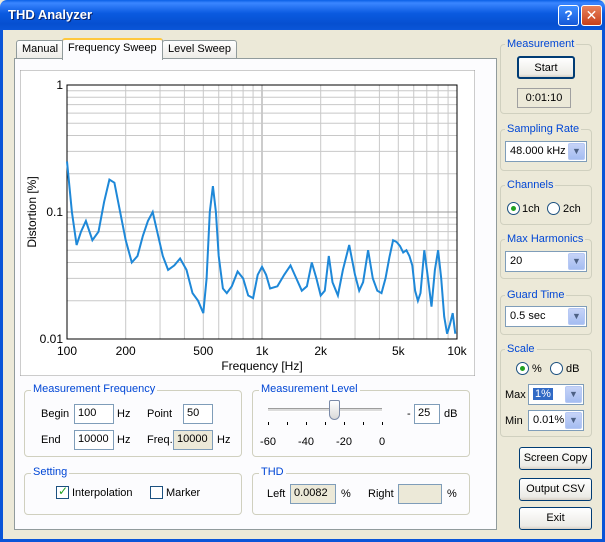 Image resolution: width=605 pixels, height=542 pixels. What do you see at coordinates (382, 442) in the screenshot?
I see `slider-tick-label: 0` at bounding box center [382, 442].